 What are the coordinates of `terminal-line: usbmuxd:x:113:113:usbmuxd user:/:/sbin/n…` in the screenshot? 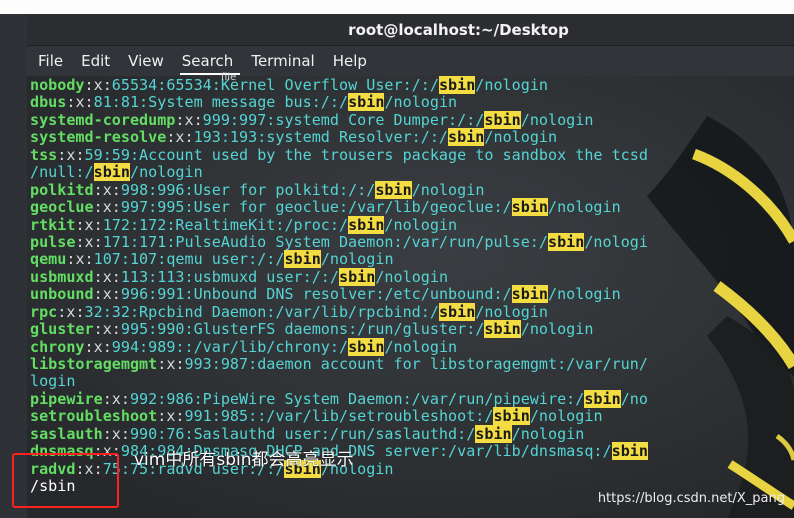 It's located at (412, 276).